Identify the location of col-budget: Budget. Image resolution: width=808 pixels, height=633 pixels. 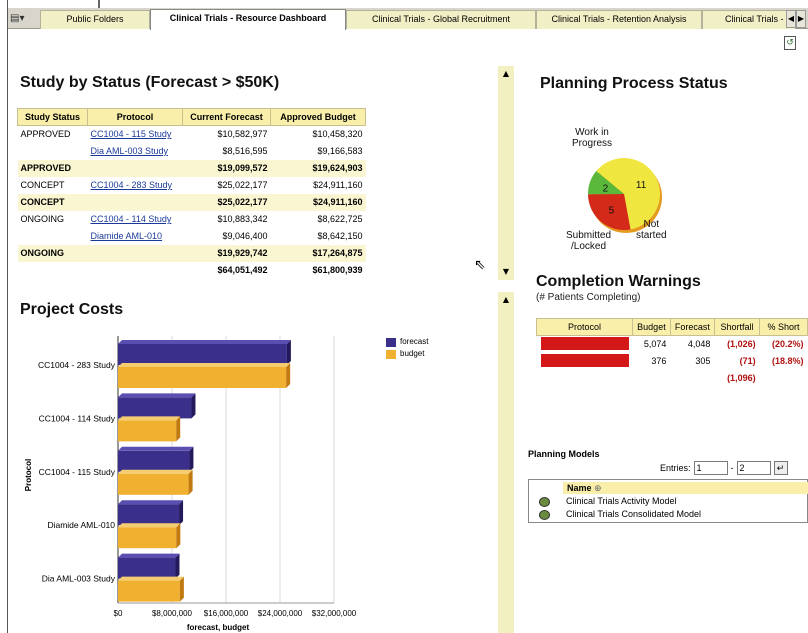
(651, 327).